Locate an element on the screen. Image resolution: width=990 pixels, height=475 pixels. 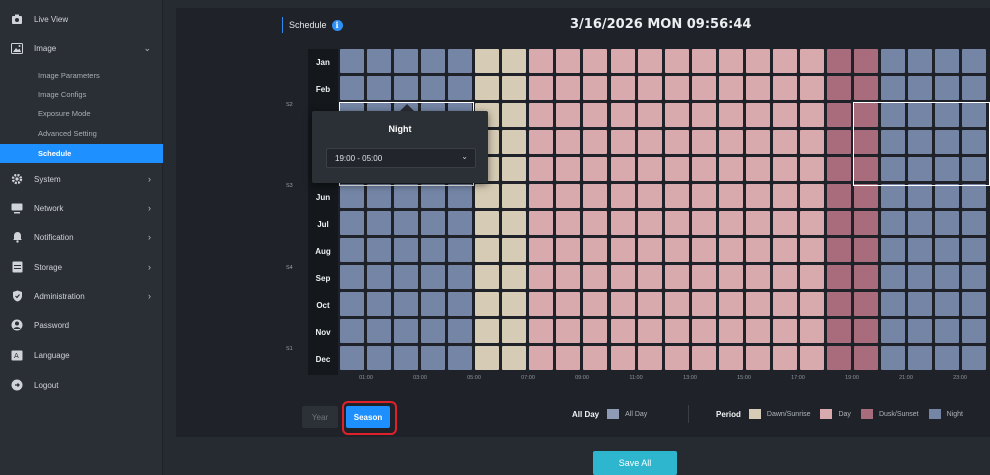
legend-swatch-dusk is located at coordinates (866, 414).